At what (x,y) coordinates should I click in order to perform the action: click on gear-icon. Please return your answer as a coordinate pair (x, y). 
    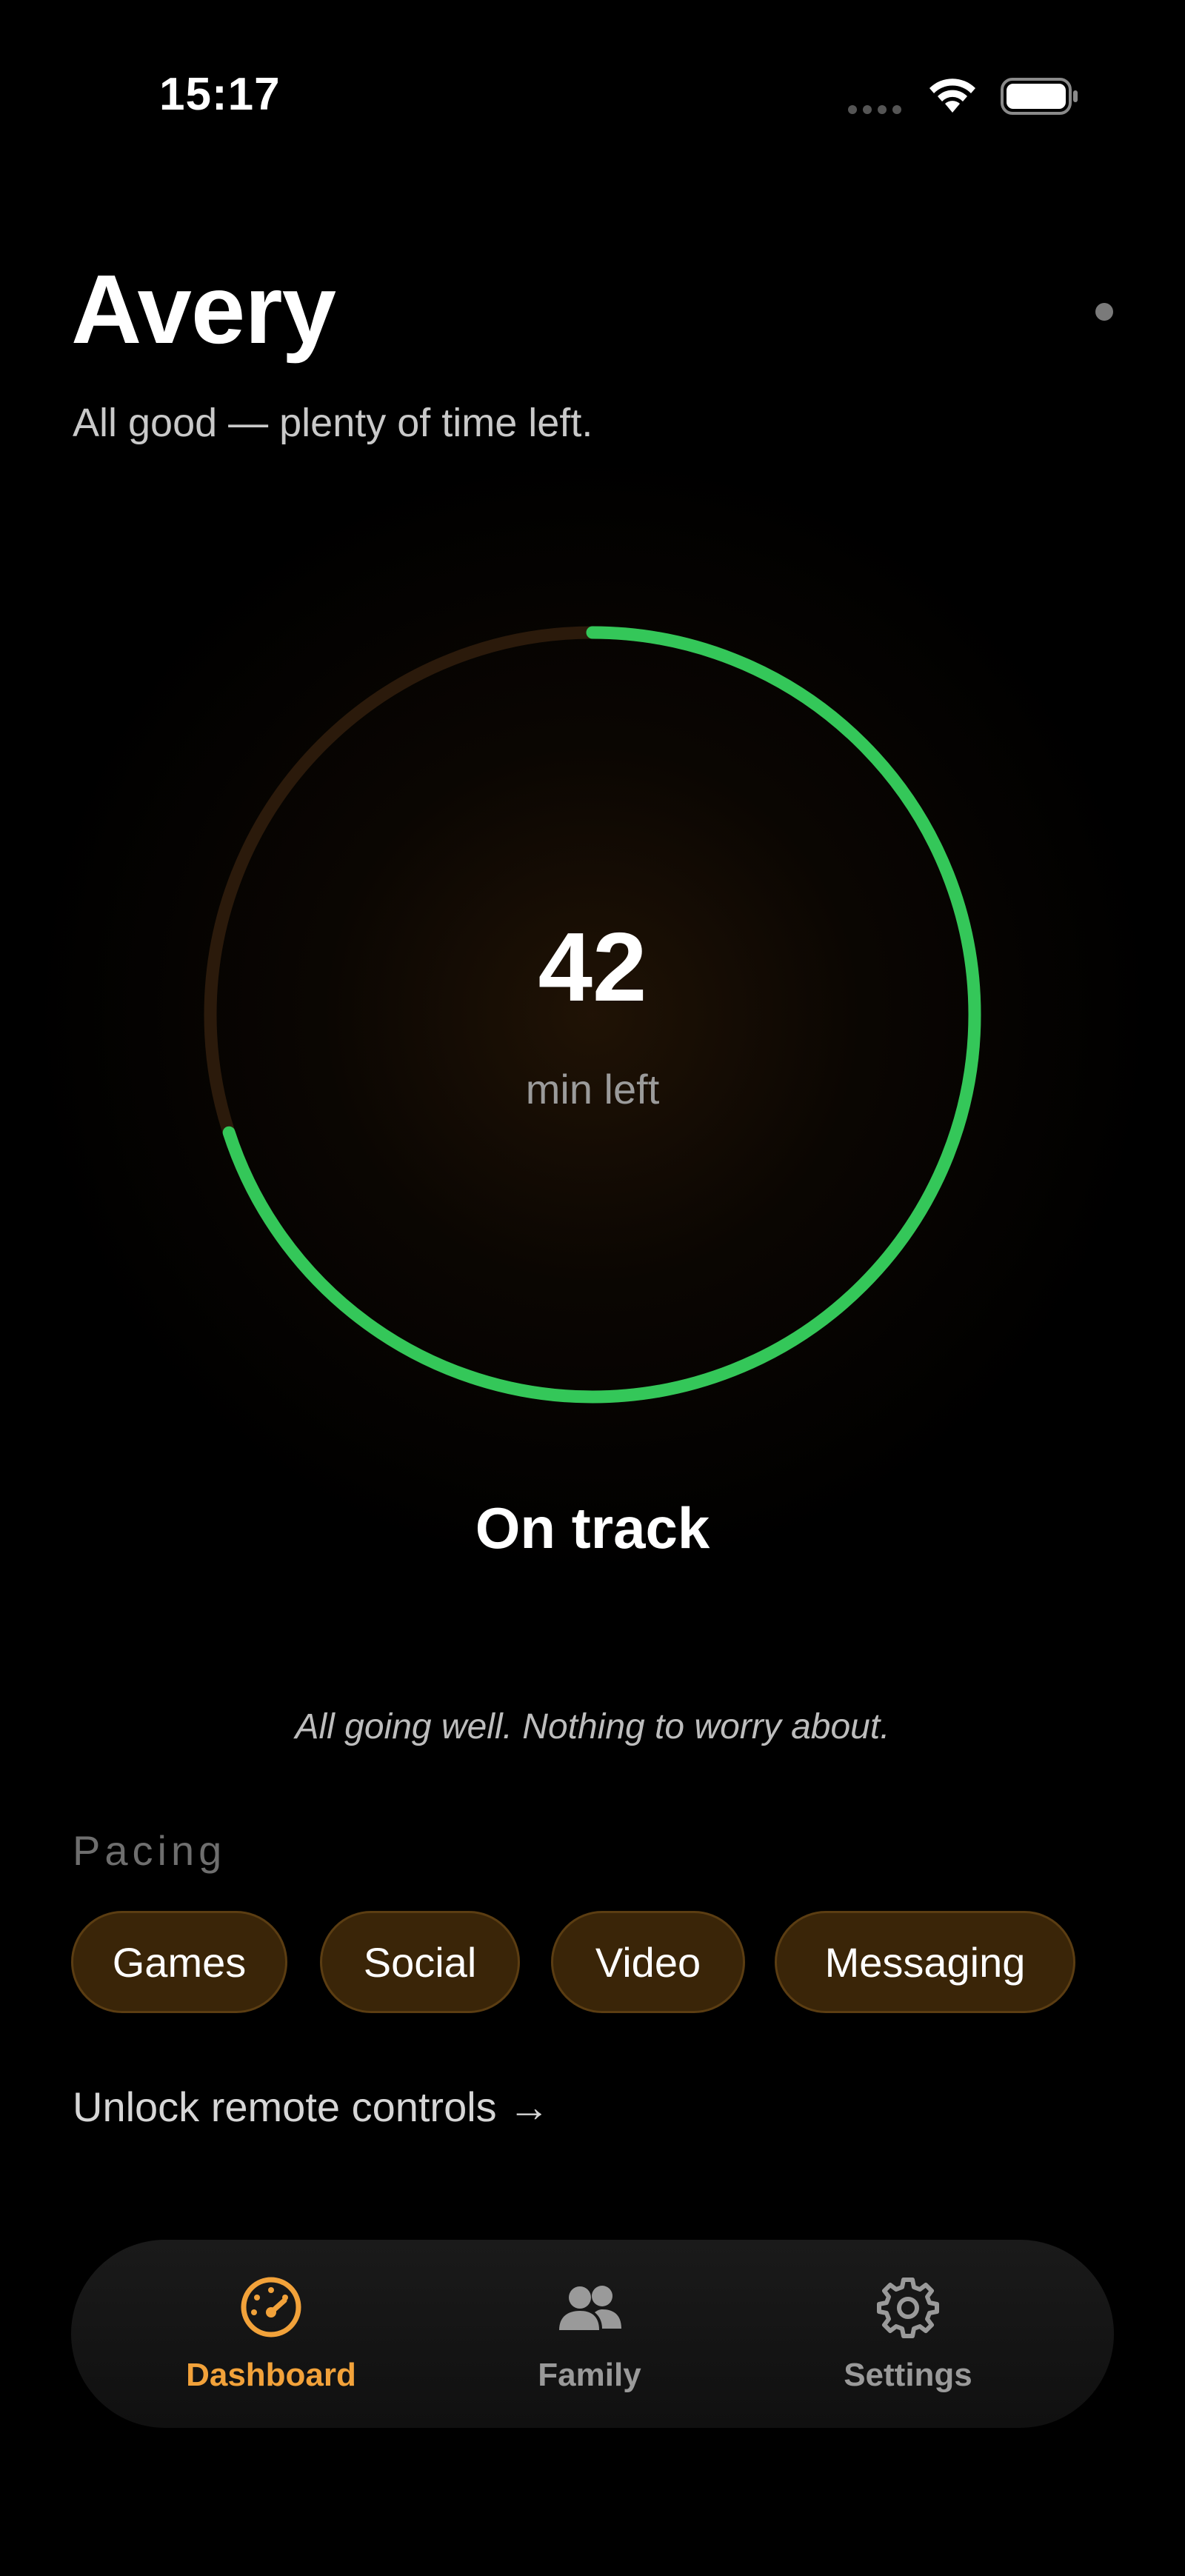
    Looking at the image, I should click on (908, 2308).